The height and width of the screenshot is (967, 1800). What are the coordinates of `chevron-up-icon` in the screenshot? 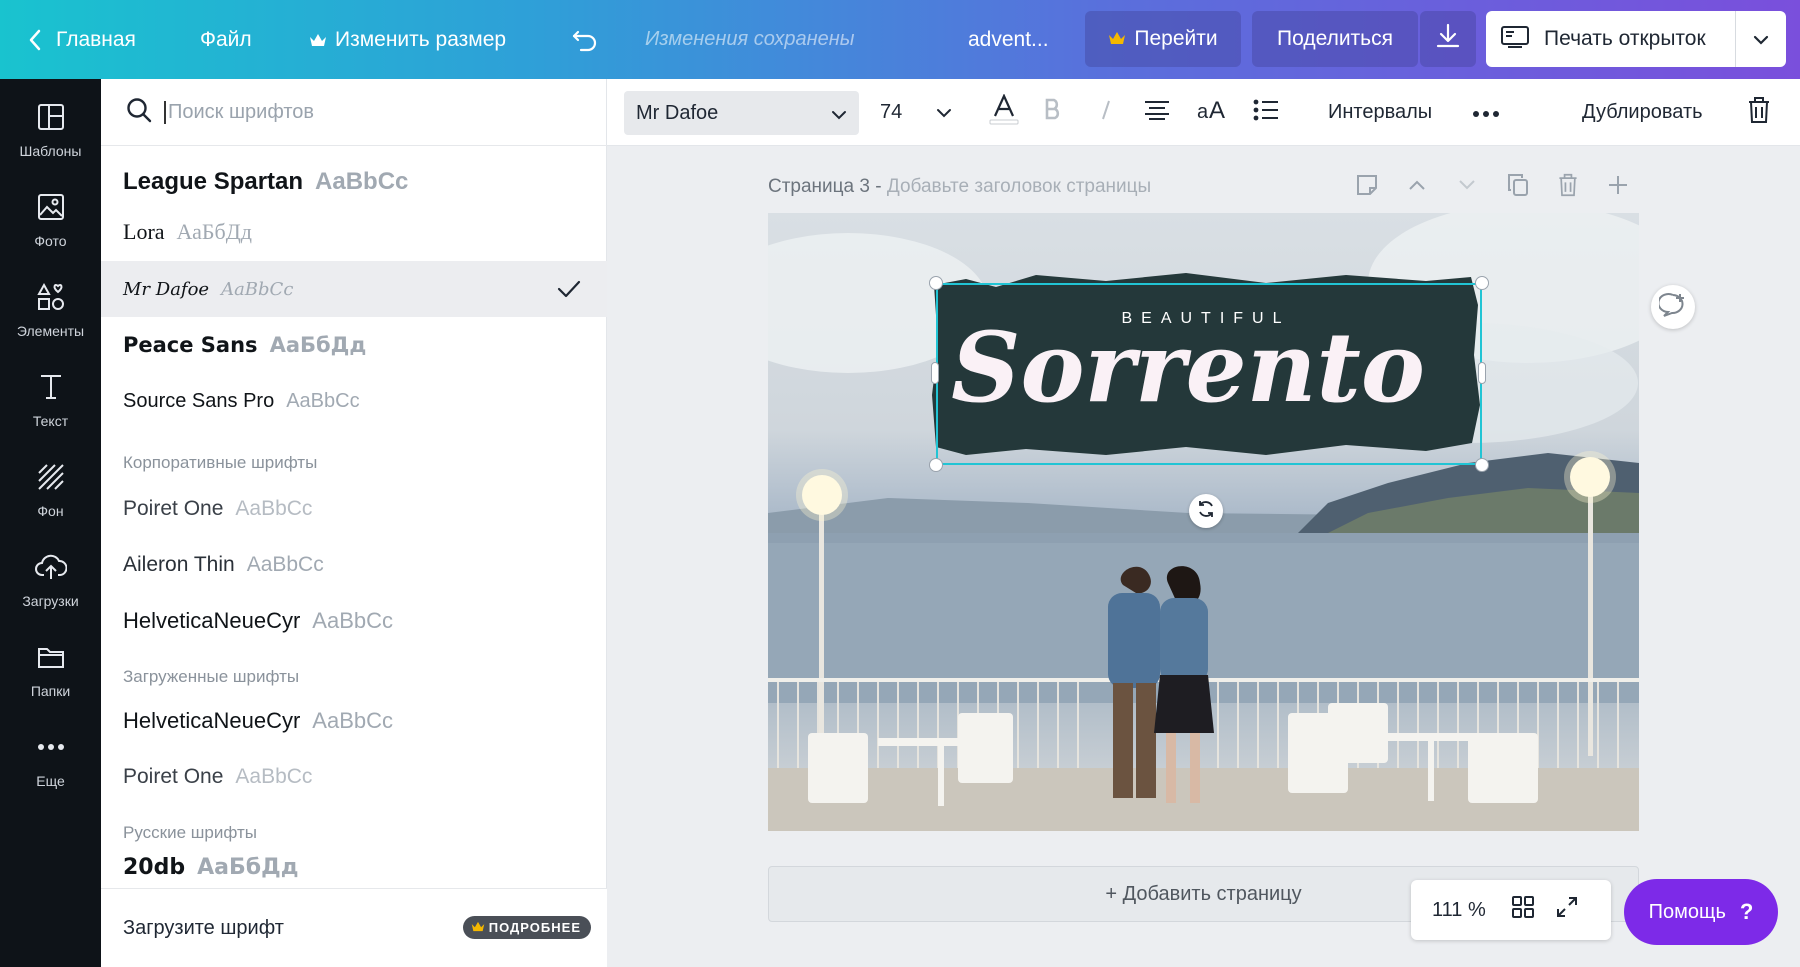 It's located at (1417, 187).